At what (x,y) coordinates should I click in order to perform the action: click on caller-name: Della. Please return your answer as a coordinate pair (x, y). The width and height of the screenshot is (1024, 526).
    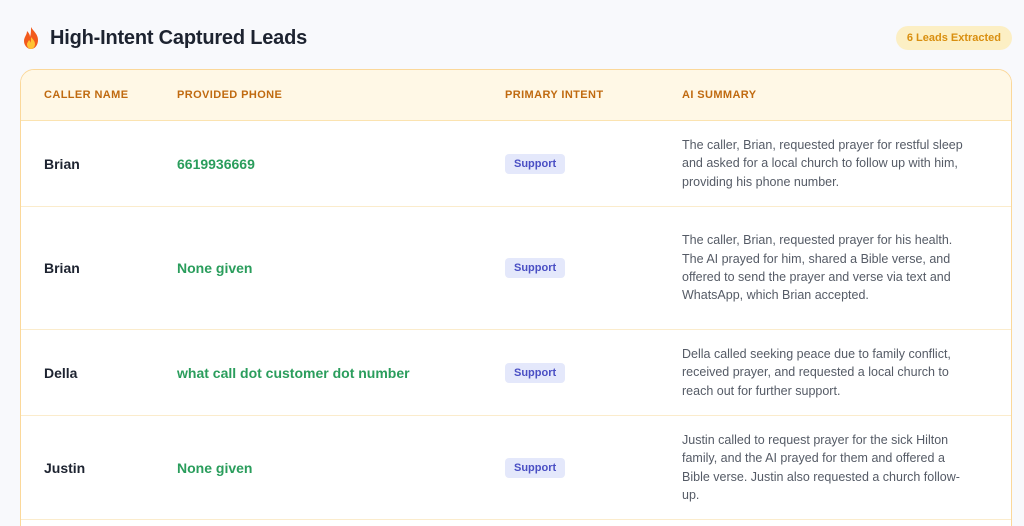
    Looking at the image, I should click on (61, 372).